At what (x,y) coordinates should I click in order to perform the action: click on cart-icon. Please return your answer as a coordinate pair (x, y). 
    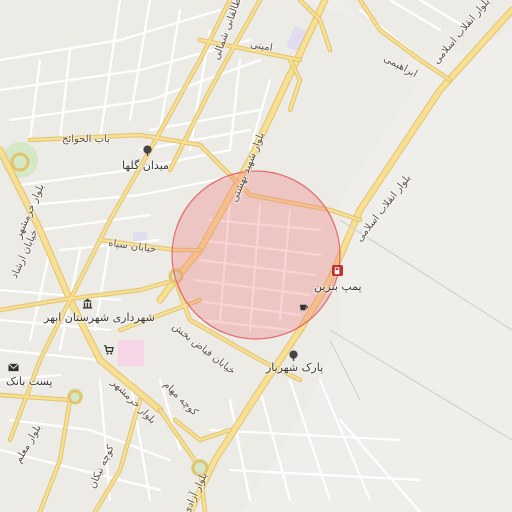
    Looking at the image, I should click on (108, 349).